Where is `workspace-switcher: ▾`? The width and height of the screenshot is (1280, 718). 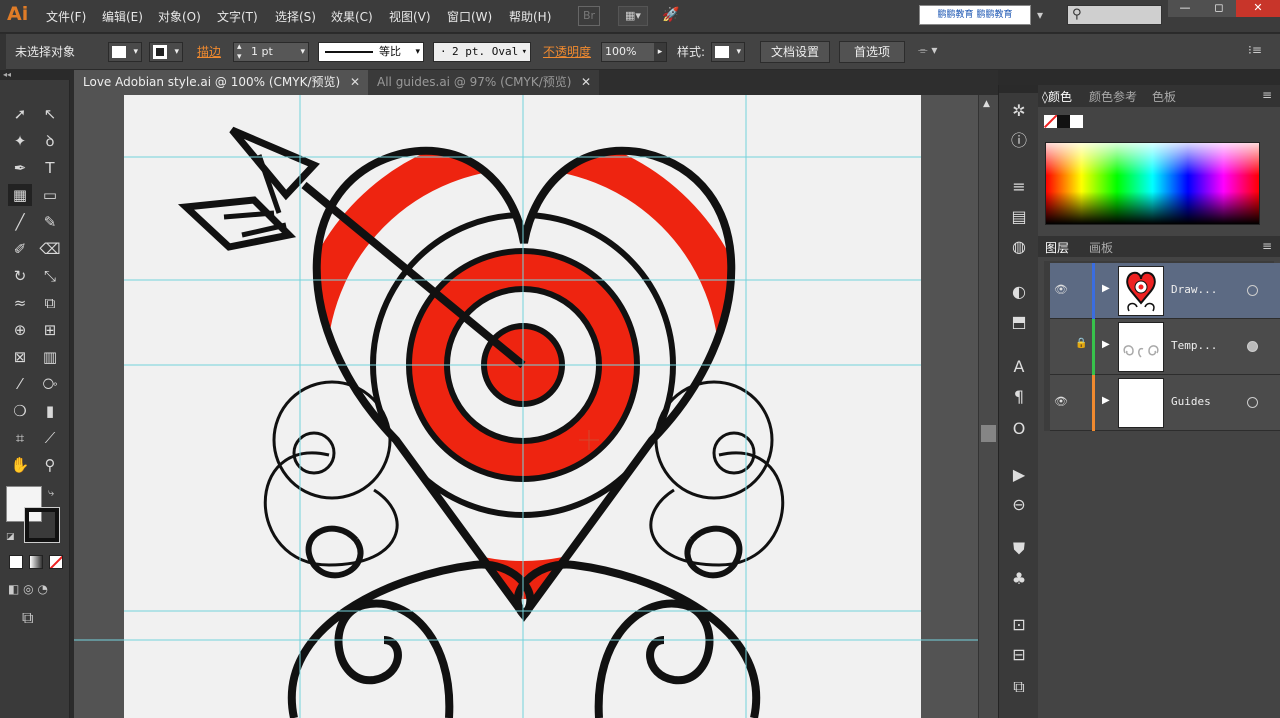 workspace-switcher: ▾ is located at coordinates (1040, 15).